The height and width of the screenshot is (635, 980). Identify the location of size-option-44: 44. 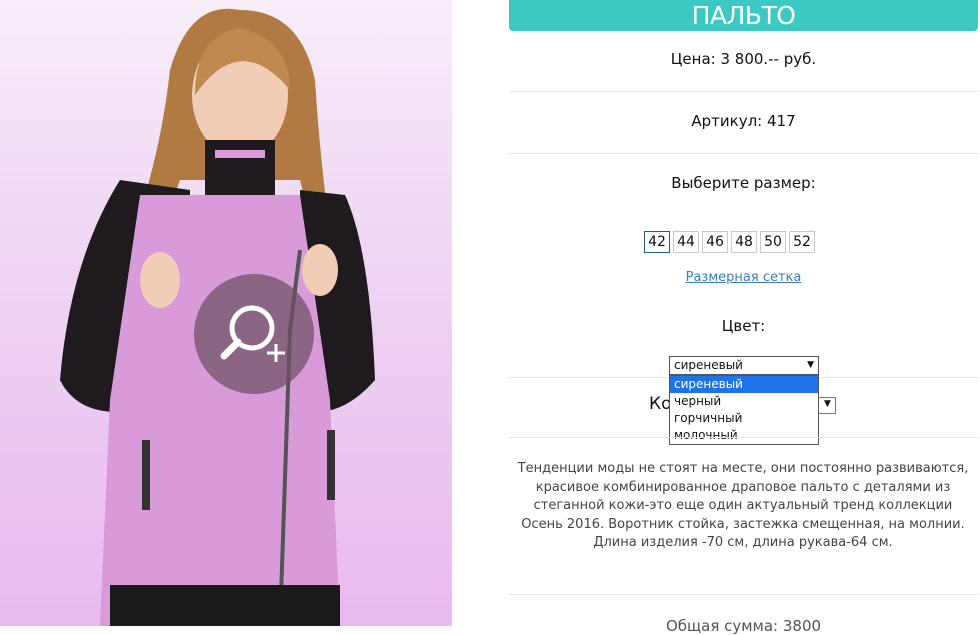
(686, 242).